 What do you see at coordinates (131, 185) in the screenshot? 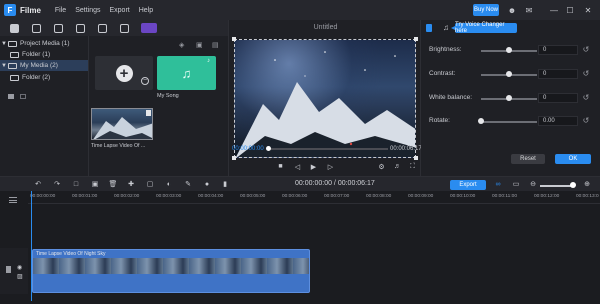
I see `split-icon: ✚` at bounding box center [131, 185].